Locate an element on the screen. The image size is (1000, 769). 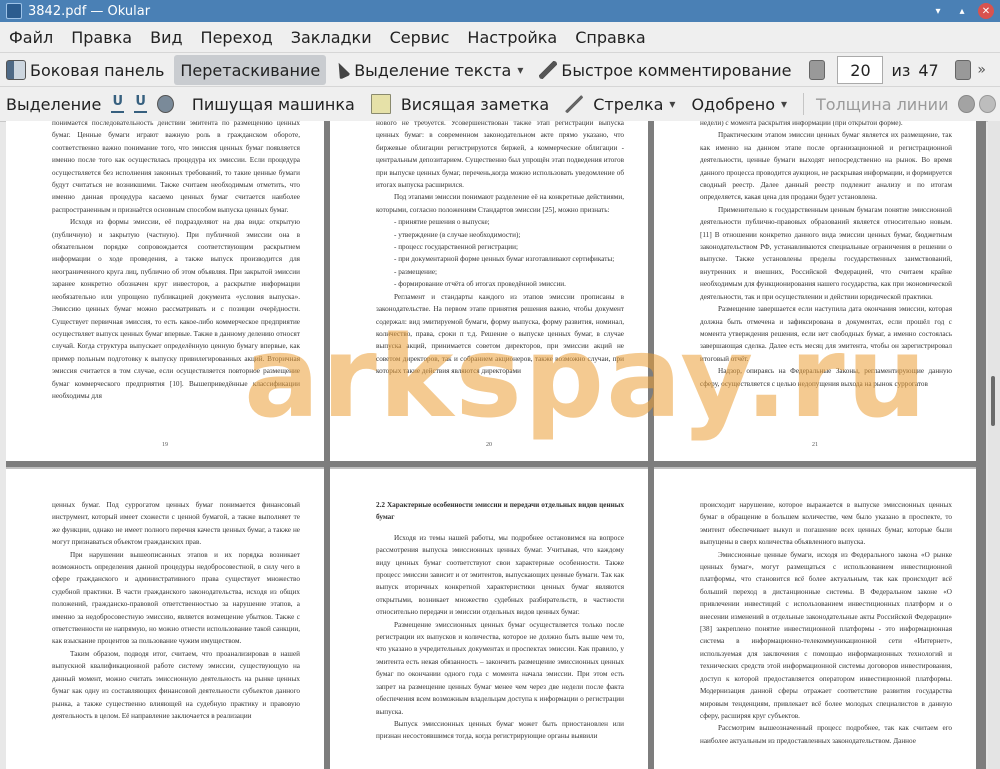
window-controls: ▾ ▴ ✕ is located at coordinates (962, 11).